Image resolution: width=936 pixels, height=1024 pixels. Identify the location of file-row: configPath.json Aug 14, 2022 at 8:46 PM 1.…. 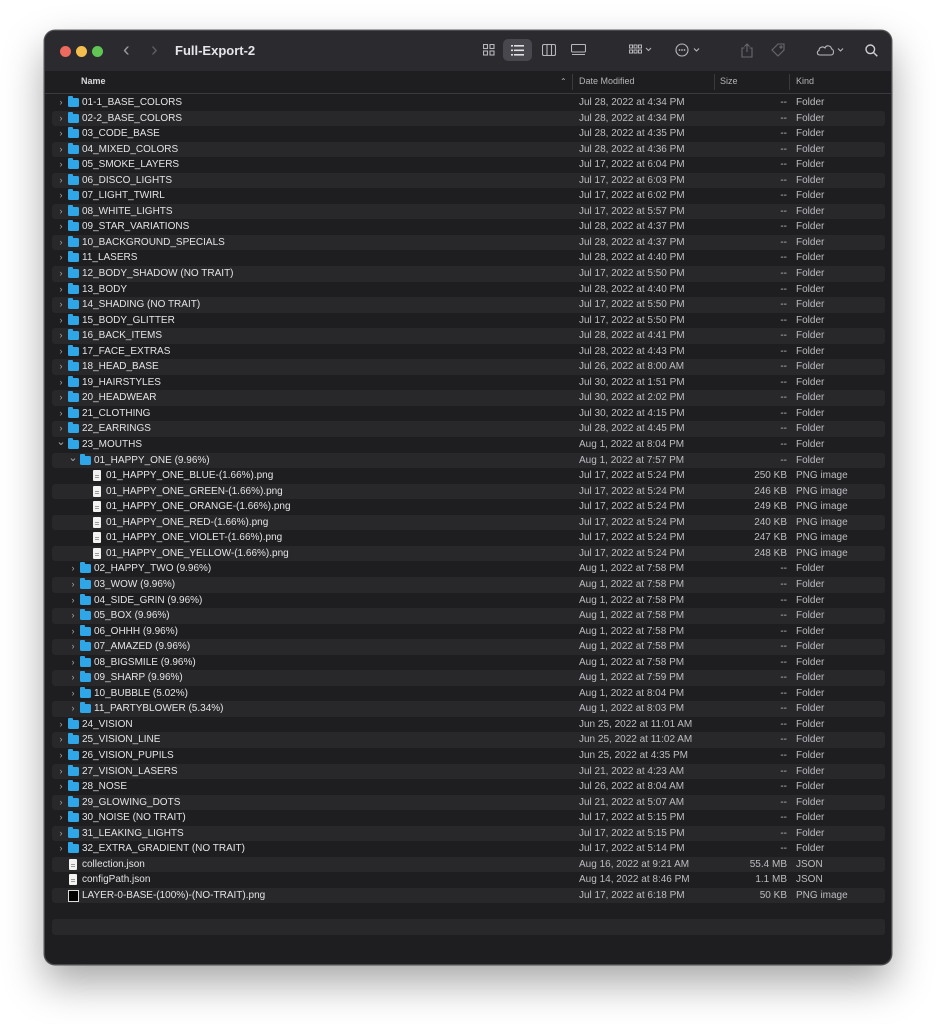
(468, 880).